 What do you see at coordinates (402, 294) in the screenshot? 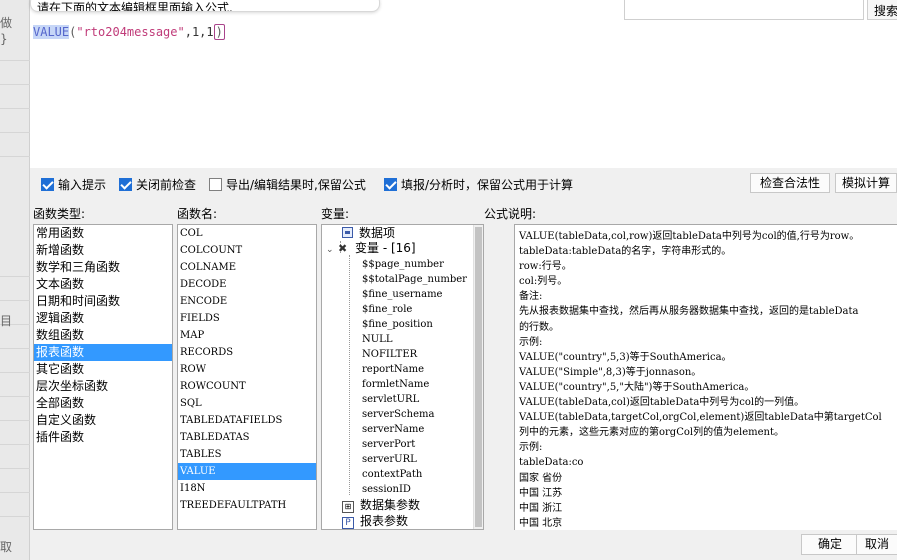
I see `tree-node-variable: $fine_username` at bounding box center [402, 294].